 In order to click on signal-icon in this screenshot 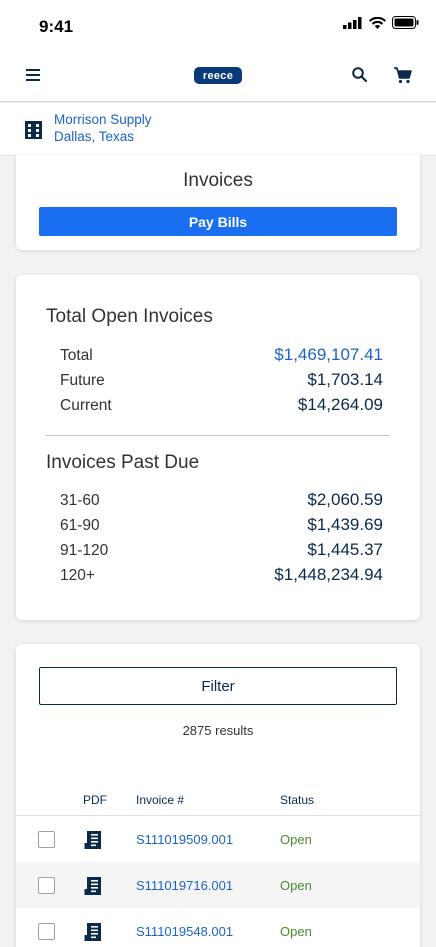, I will do `click(352, 22)`.